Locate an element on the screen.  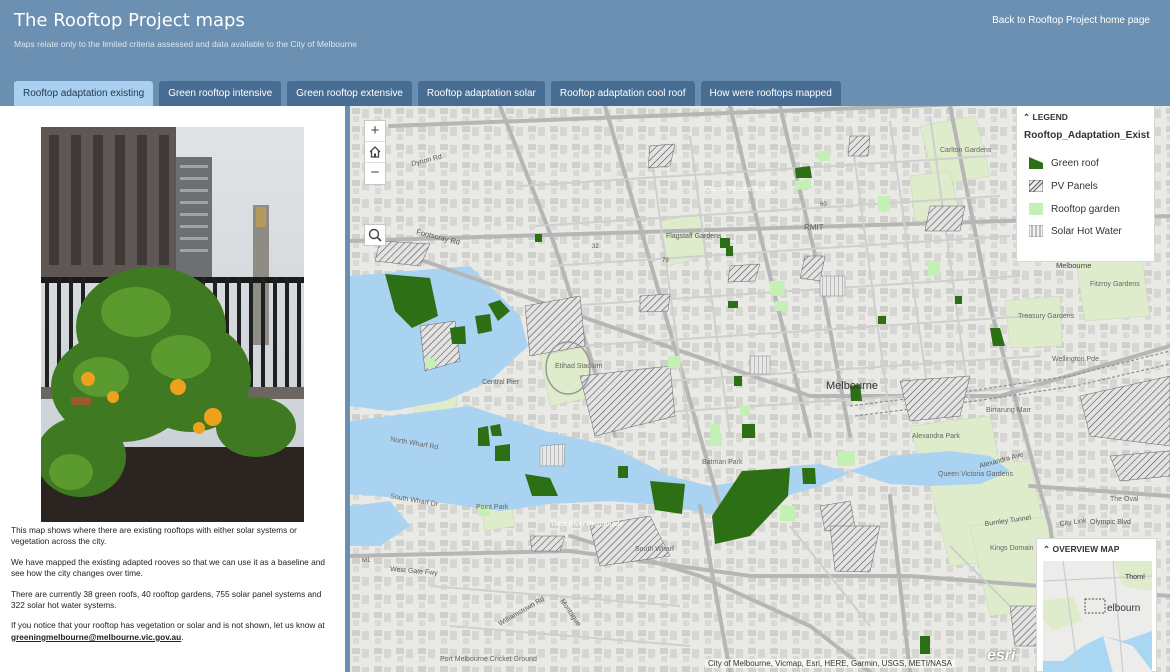
label-wellington: Wellington Pde is located at coordinates (1075, 359).